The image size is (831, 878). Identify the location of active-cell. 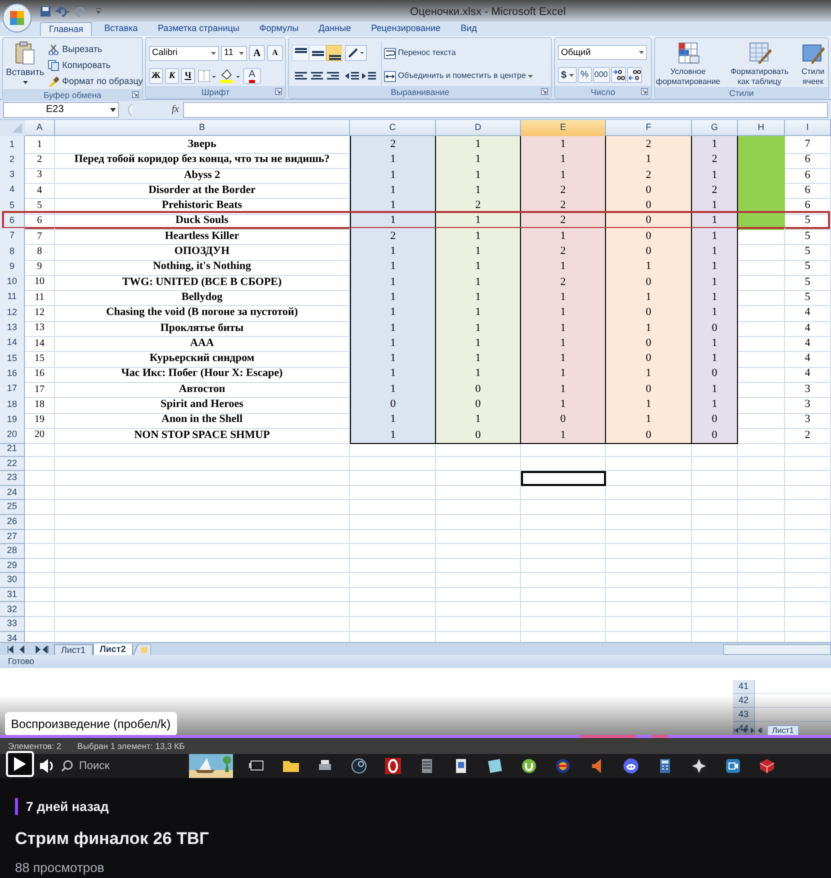
(563, 478).